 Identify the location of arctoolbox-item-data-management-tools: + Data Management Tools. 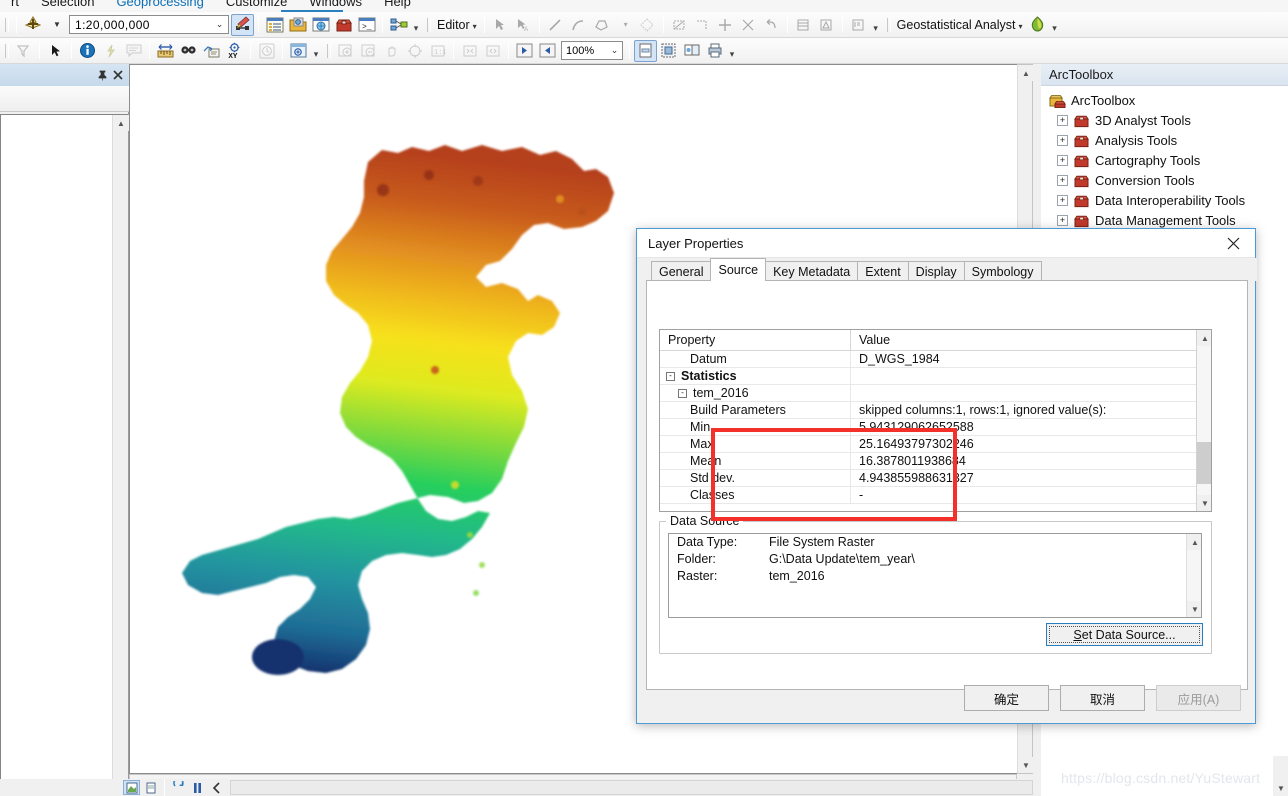
(1164, 220).